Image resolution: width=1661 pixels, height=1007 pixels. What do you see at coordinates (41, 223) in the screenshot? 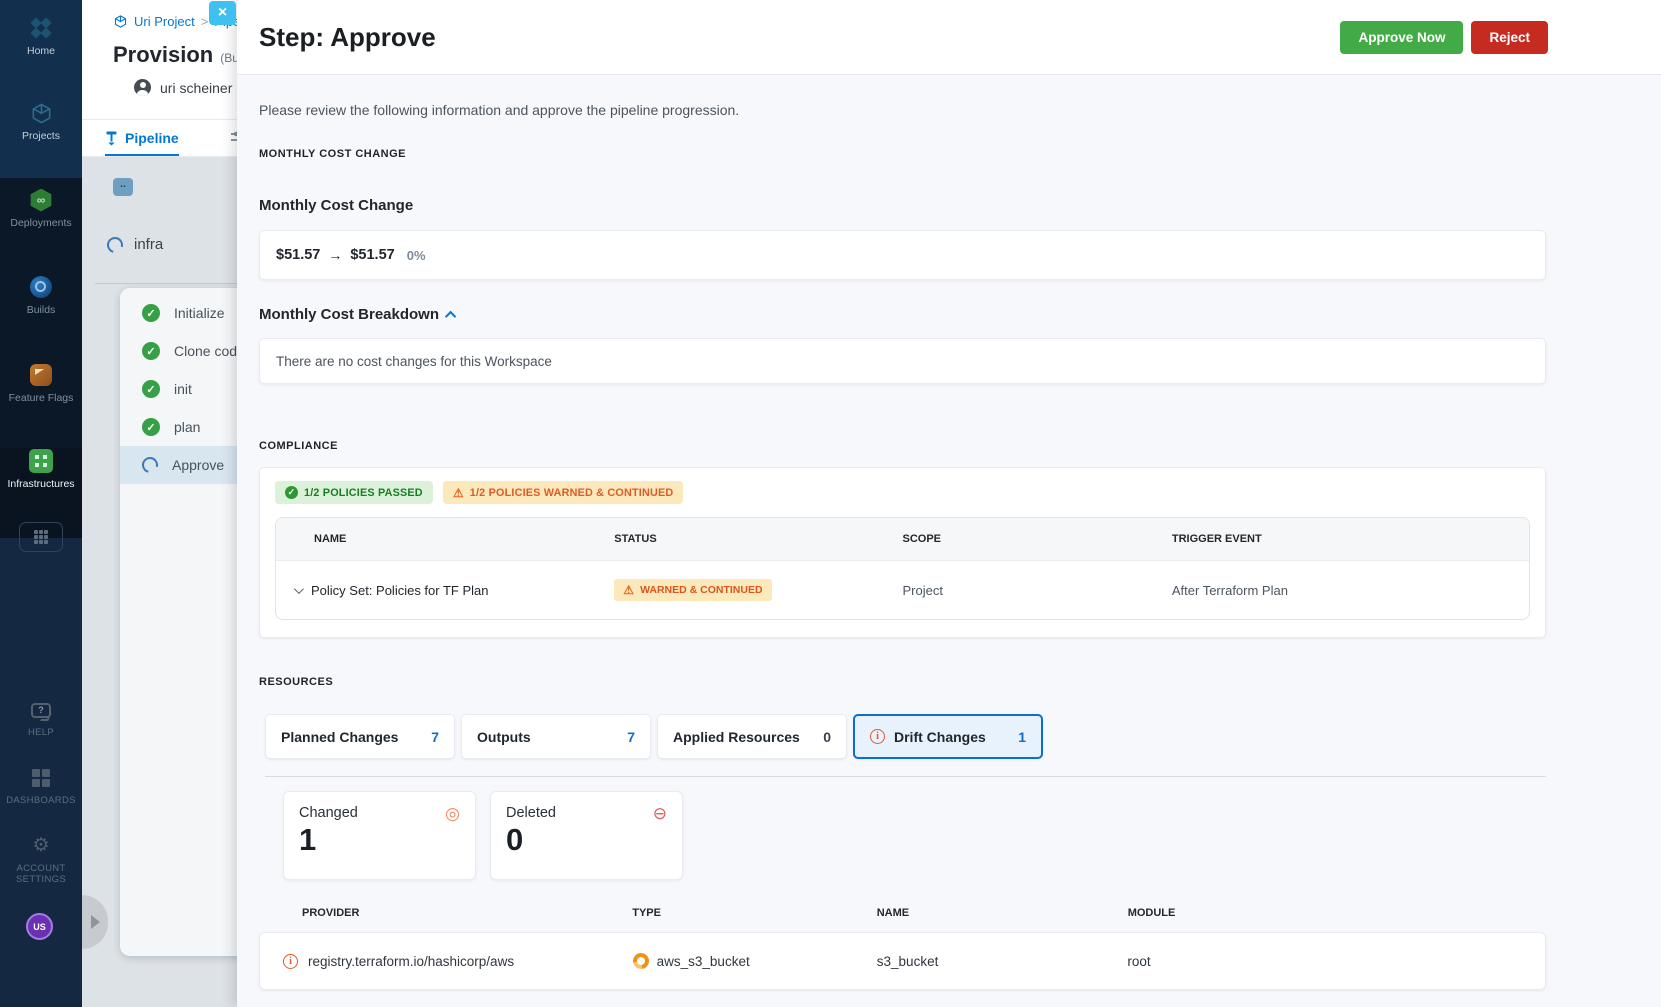
I see `sidebar-item-label: Deployments` at bounding box center [41, 223].